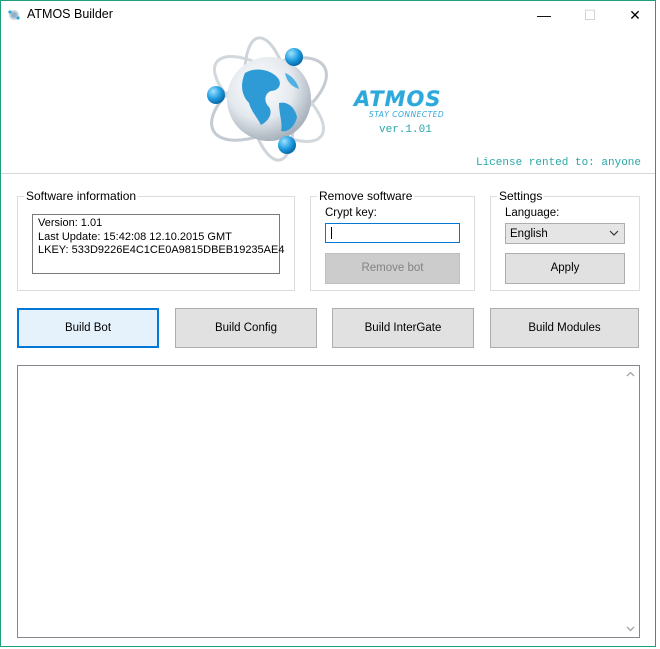 This screenshot has height=649, width=660. I want to click on build-modules-button: Build Modules, so click(564, 328).